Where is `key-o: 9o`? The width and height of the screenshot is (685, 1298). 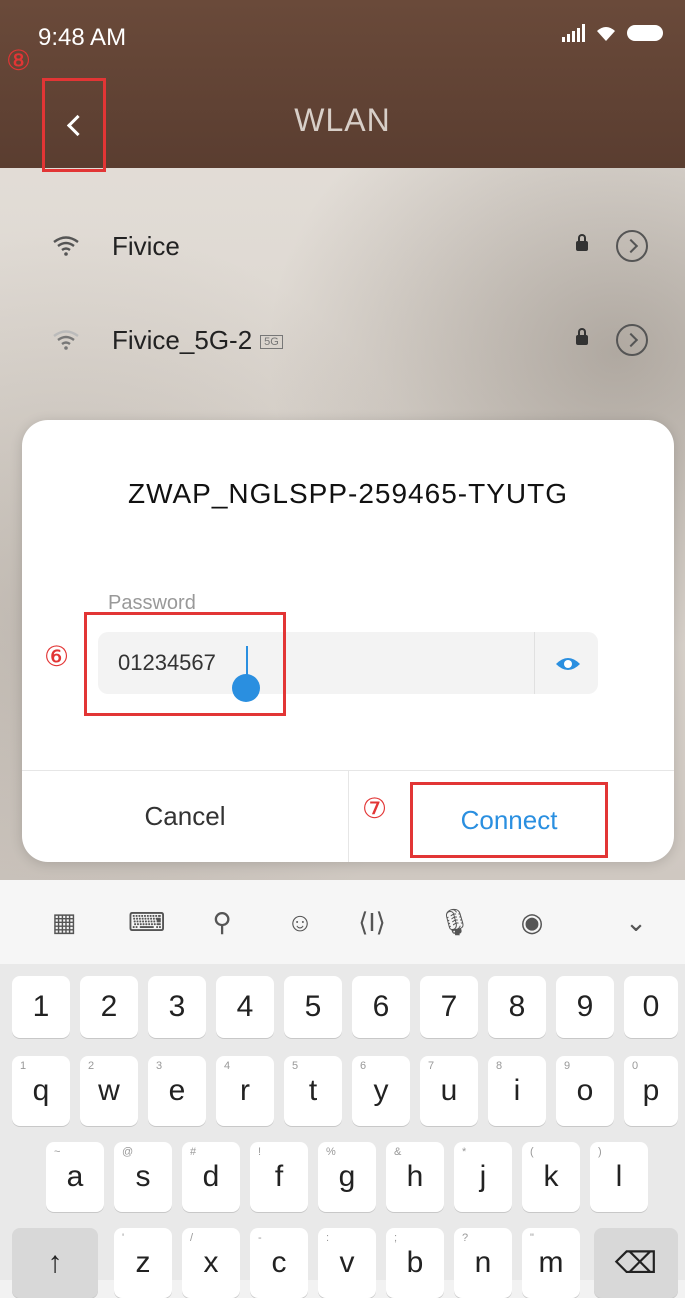 key-o: 9o is located at coordinates (585, 1091).